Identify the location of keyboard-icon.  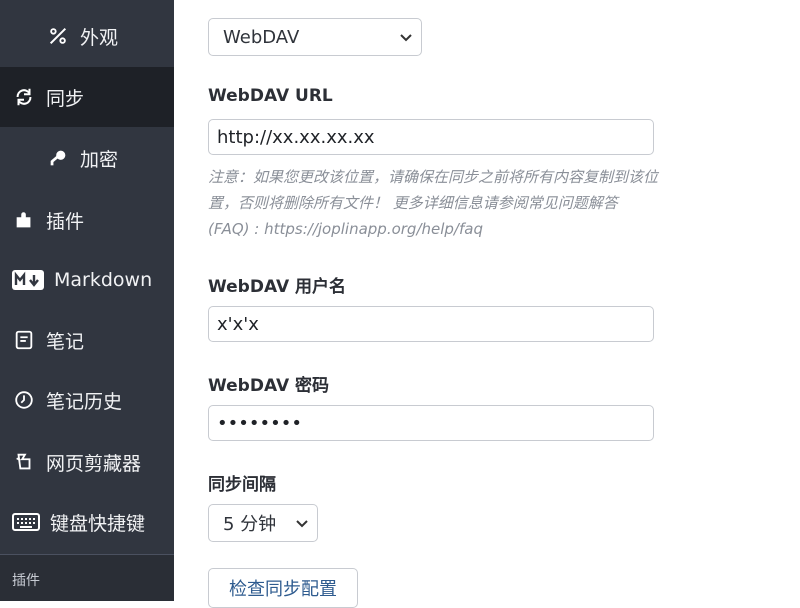
(26, 522).